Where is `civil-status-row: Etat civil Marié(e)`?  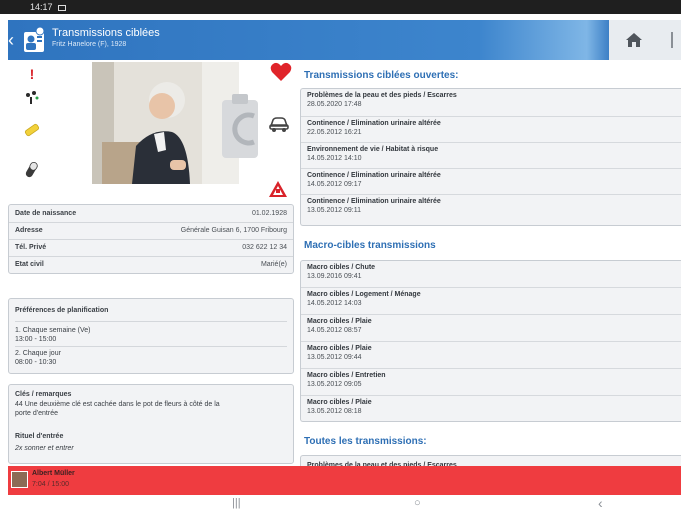 civil-status-row: Etat civil Marié(e) is located at coordinates (151, 265).